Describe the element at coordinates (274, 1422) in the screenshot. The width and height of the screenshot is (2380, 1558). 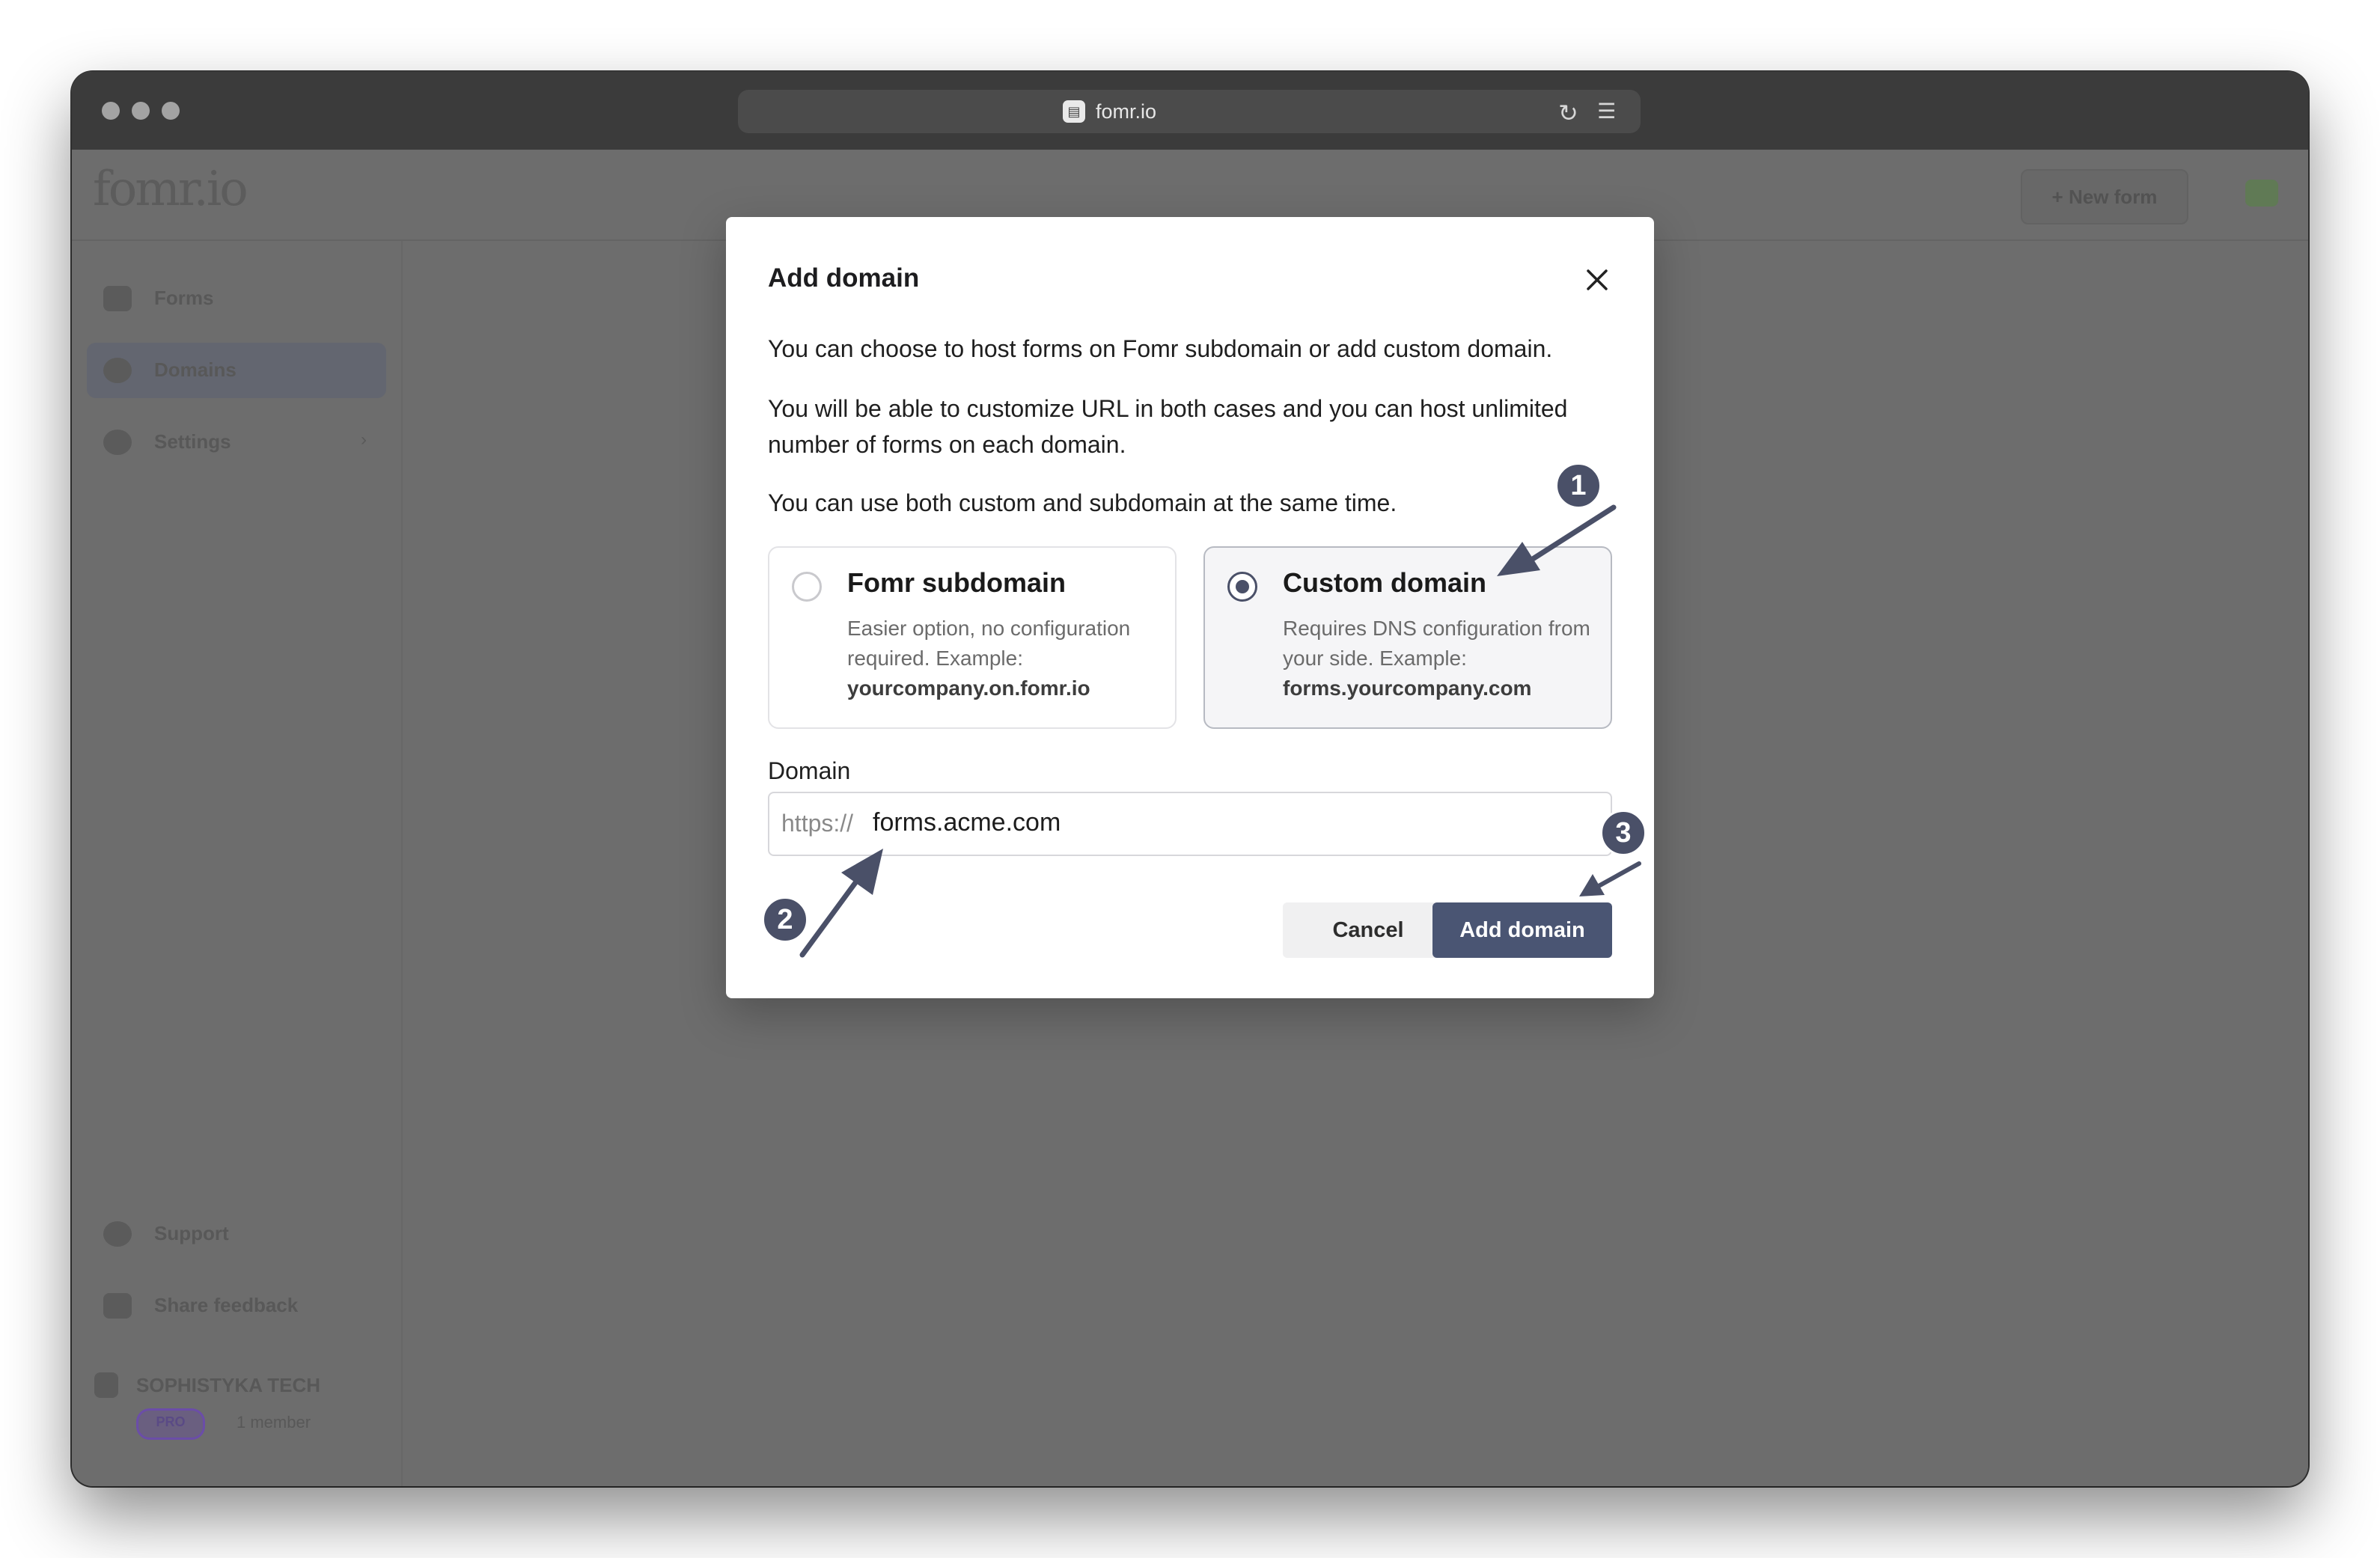
I see `member-count: 1 member` at that location.